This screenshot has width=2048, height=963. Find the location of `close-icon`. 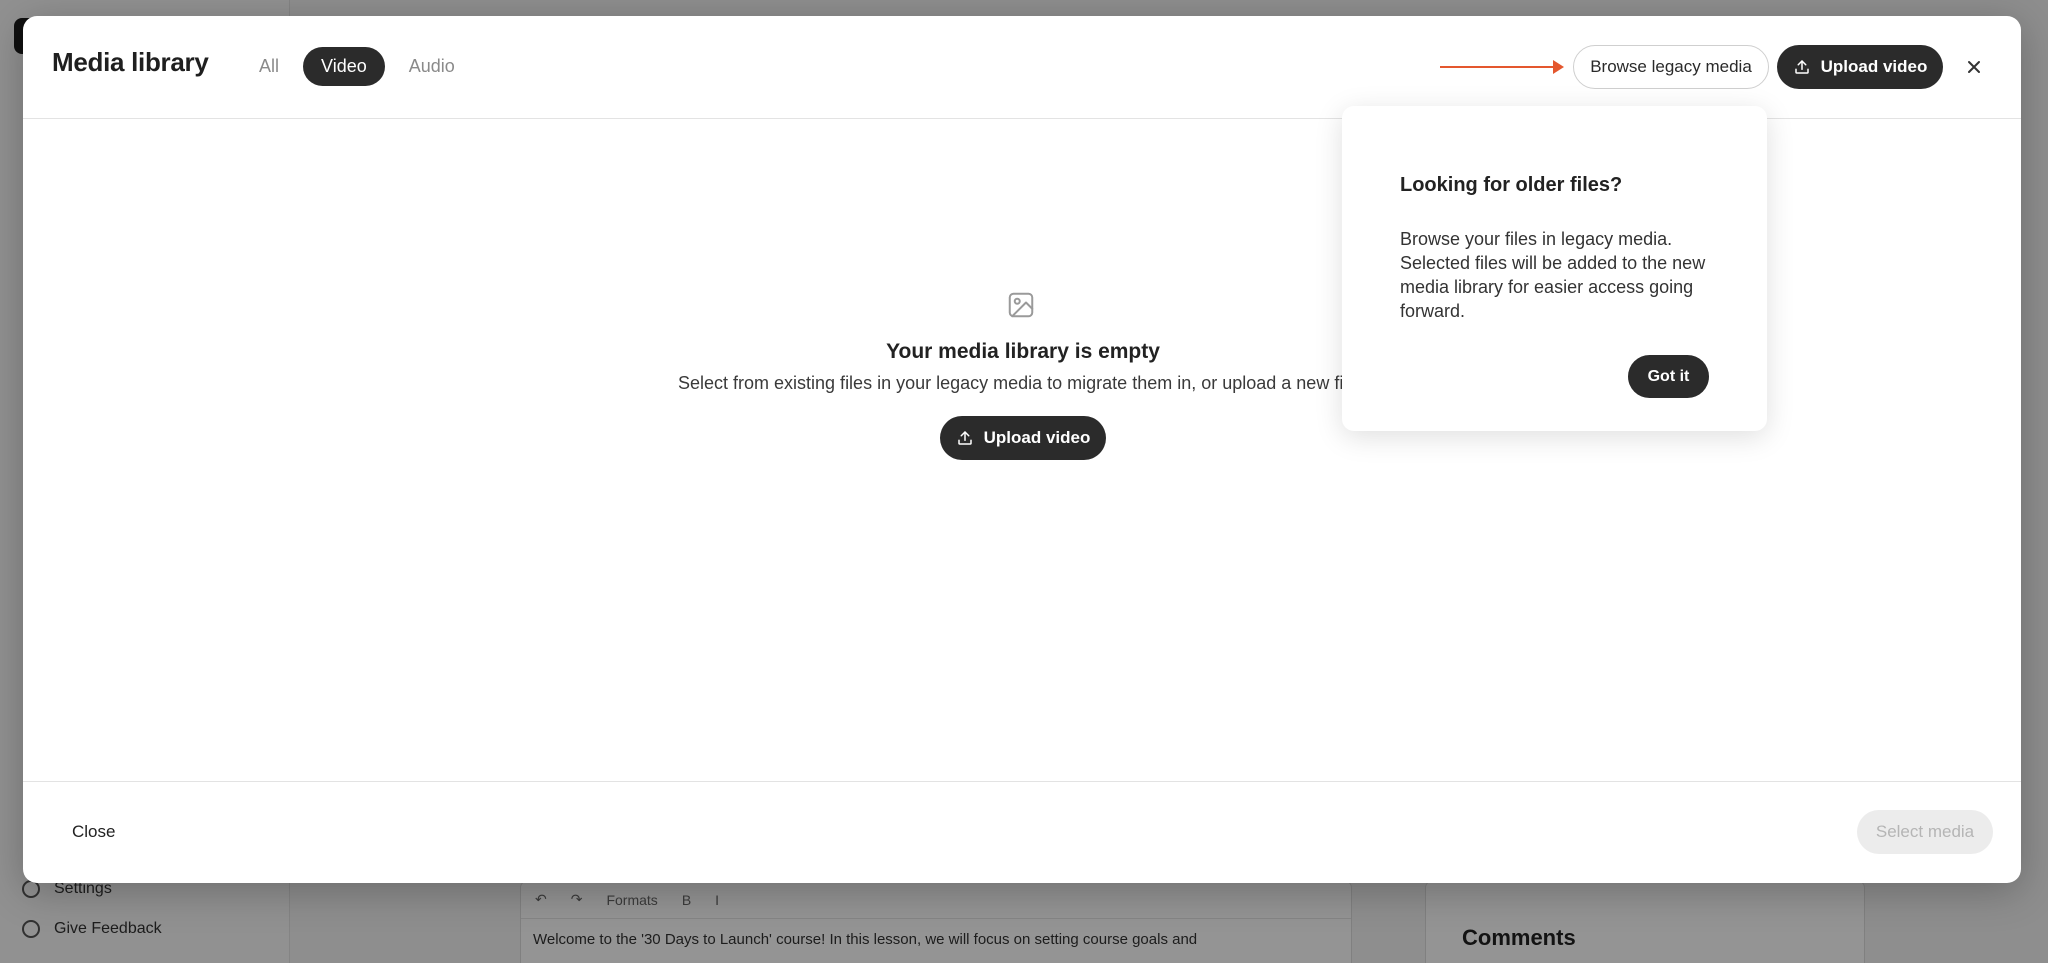

close-icon is located at coordinates (1974, 67).